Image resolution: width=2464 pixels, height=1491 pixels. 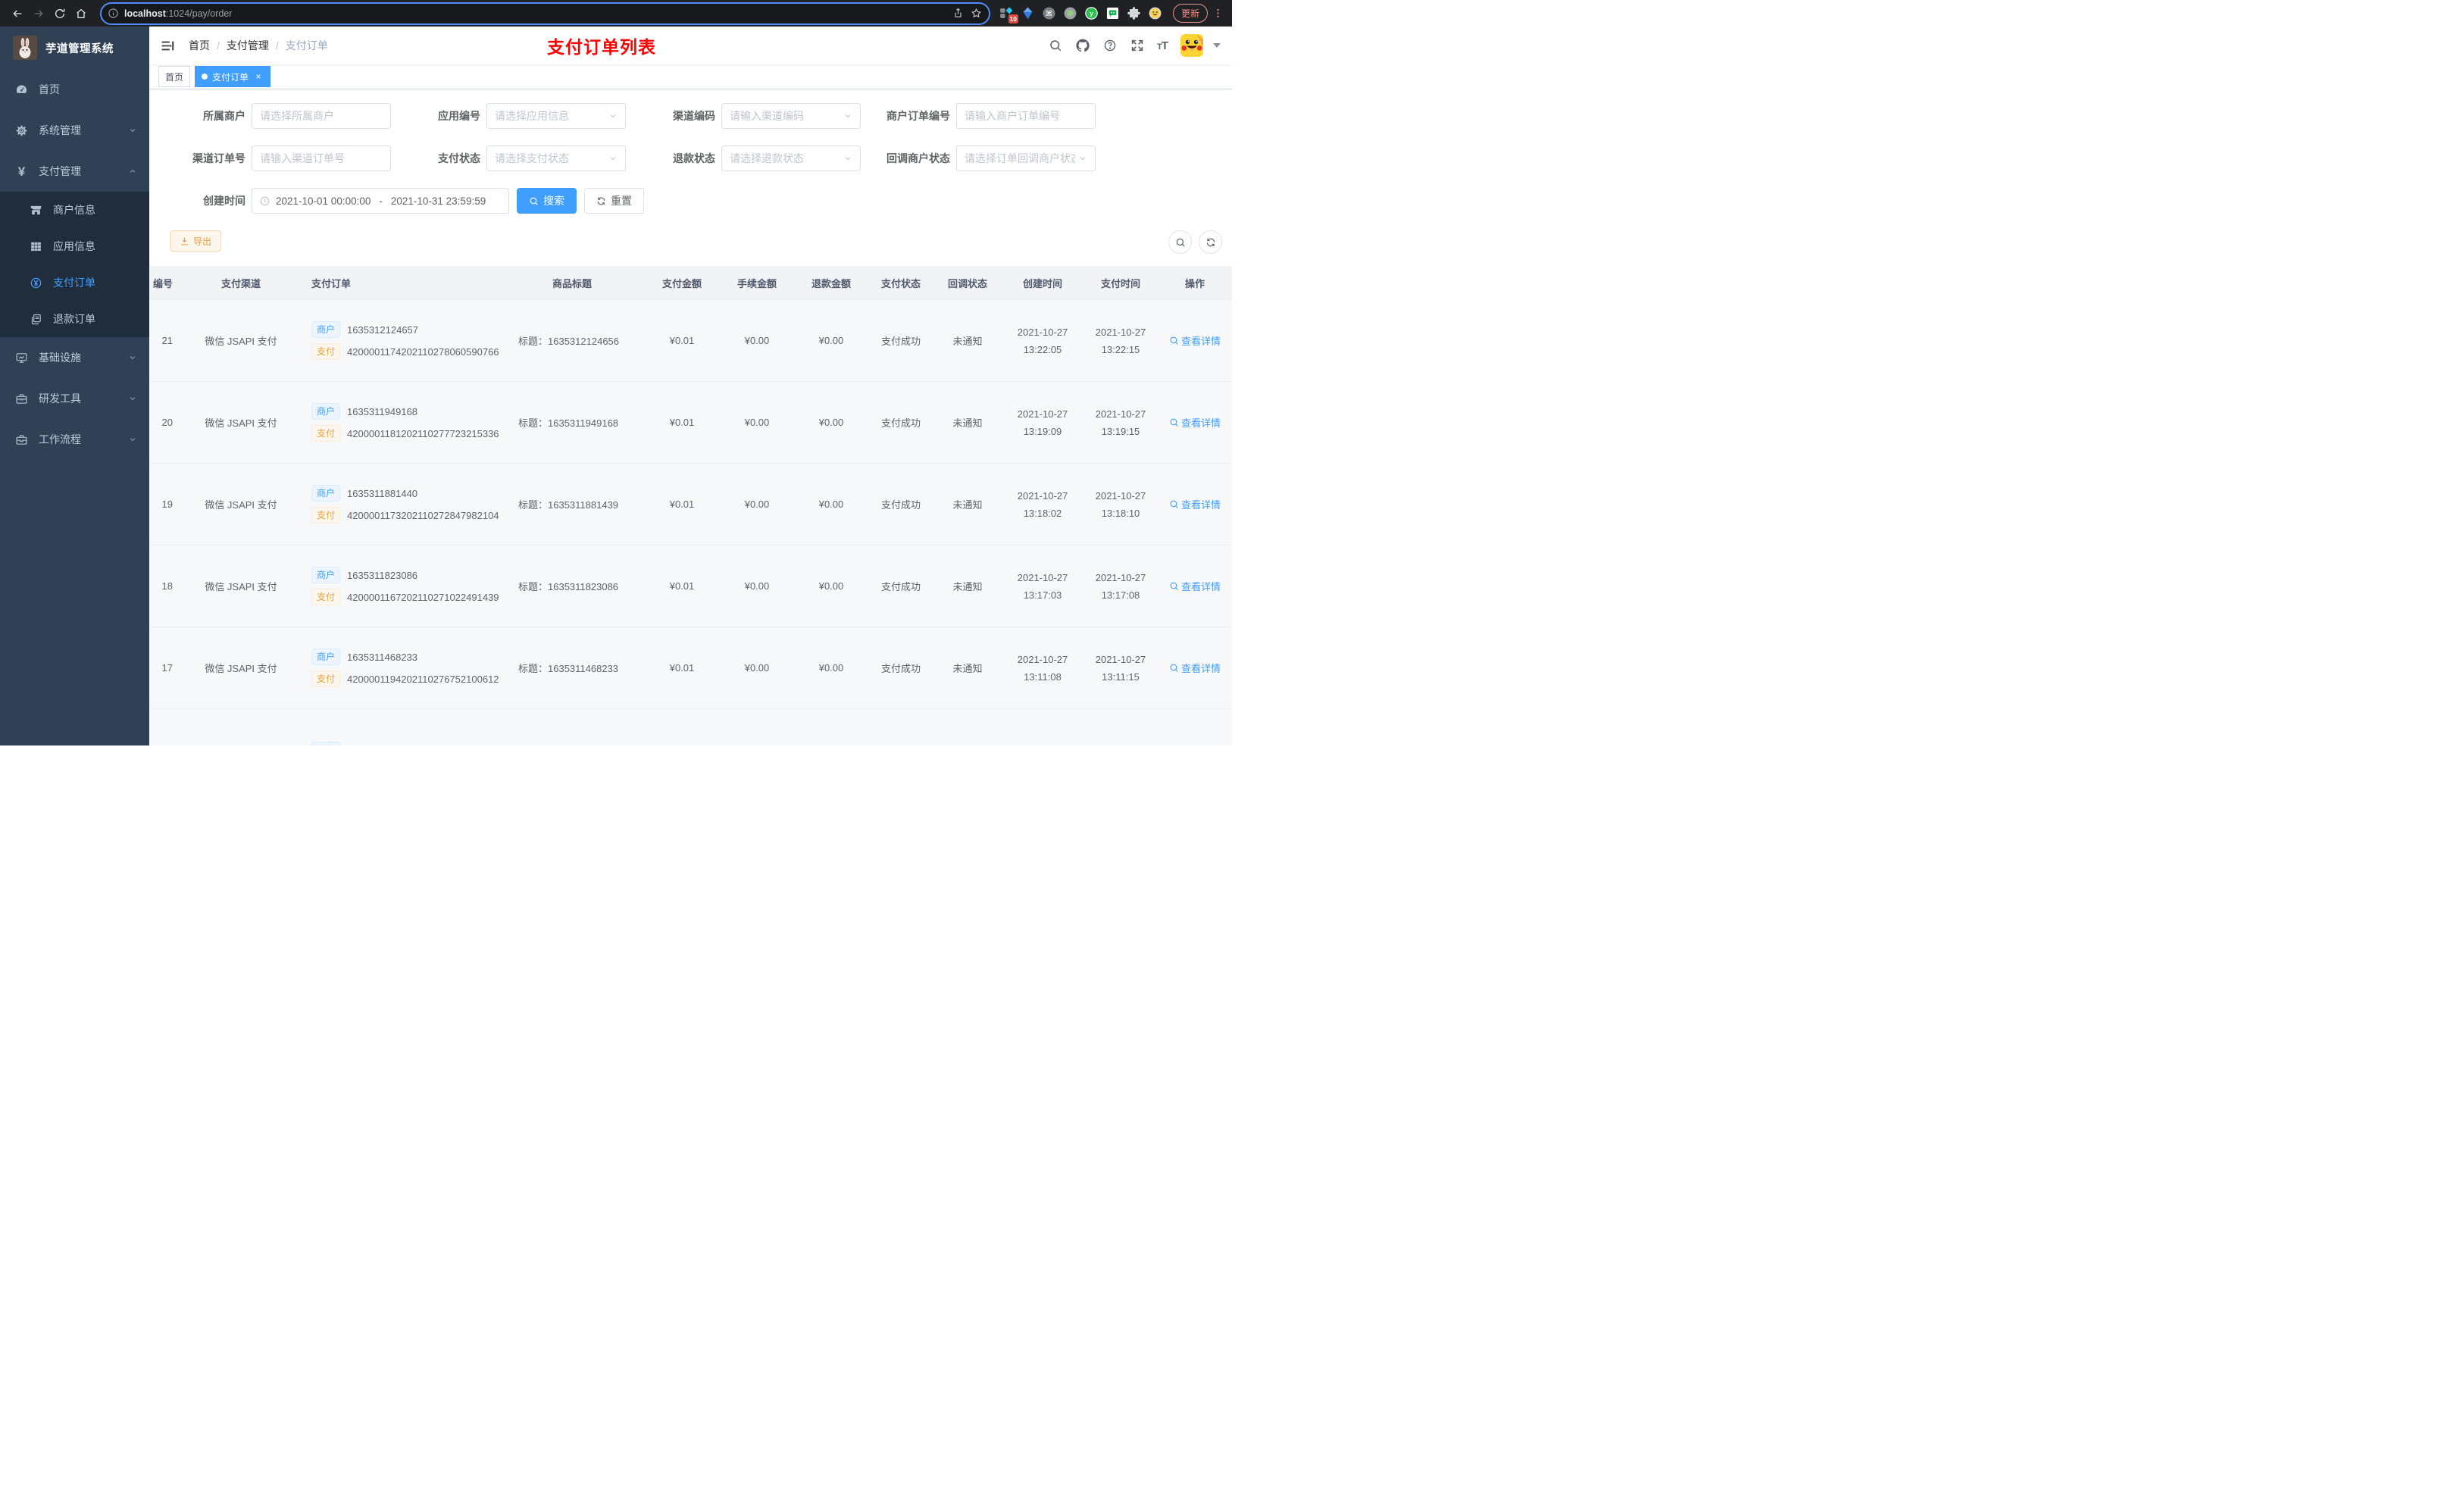 I want to click on breadcrumb-home: 首页, so click(x=199, y=45).